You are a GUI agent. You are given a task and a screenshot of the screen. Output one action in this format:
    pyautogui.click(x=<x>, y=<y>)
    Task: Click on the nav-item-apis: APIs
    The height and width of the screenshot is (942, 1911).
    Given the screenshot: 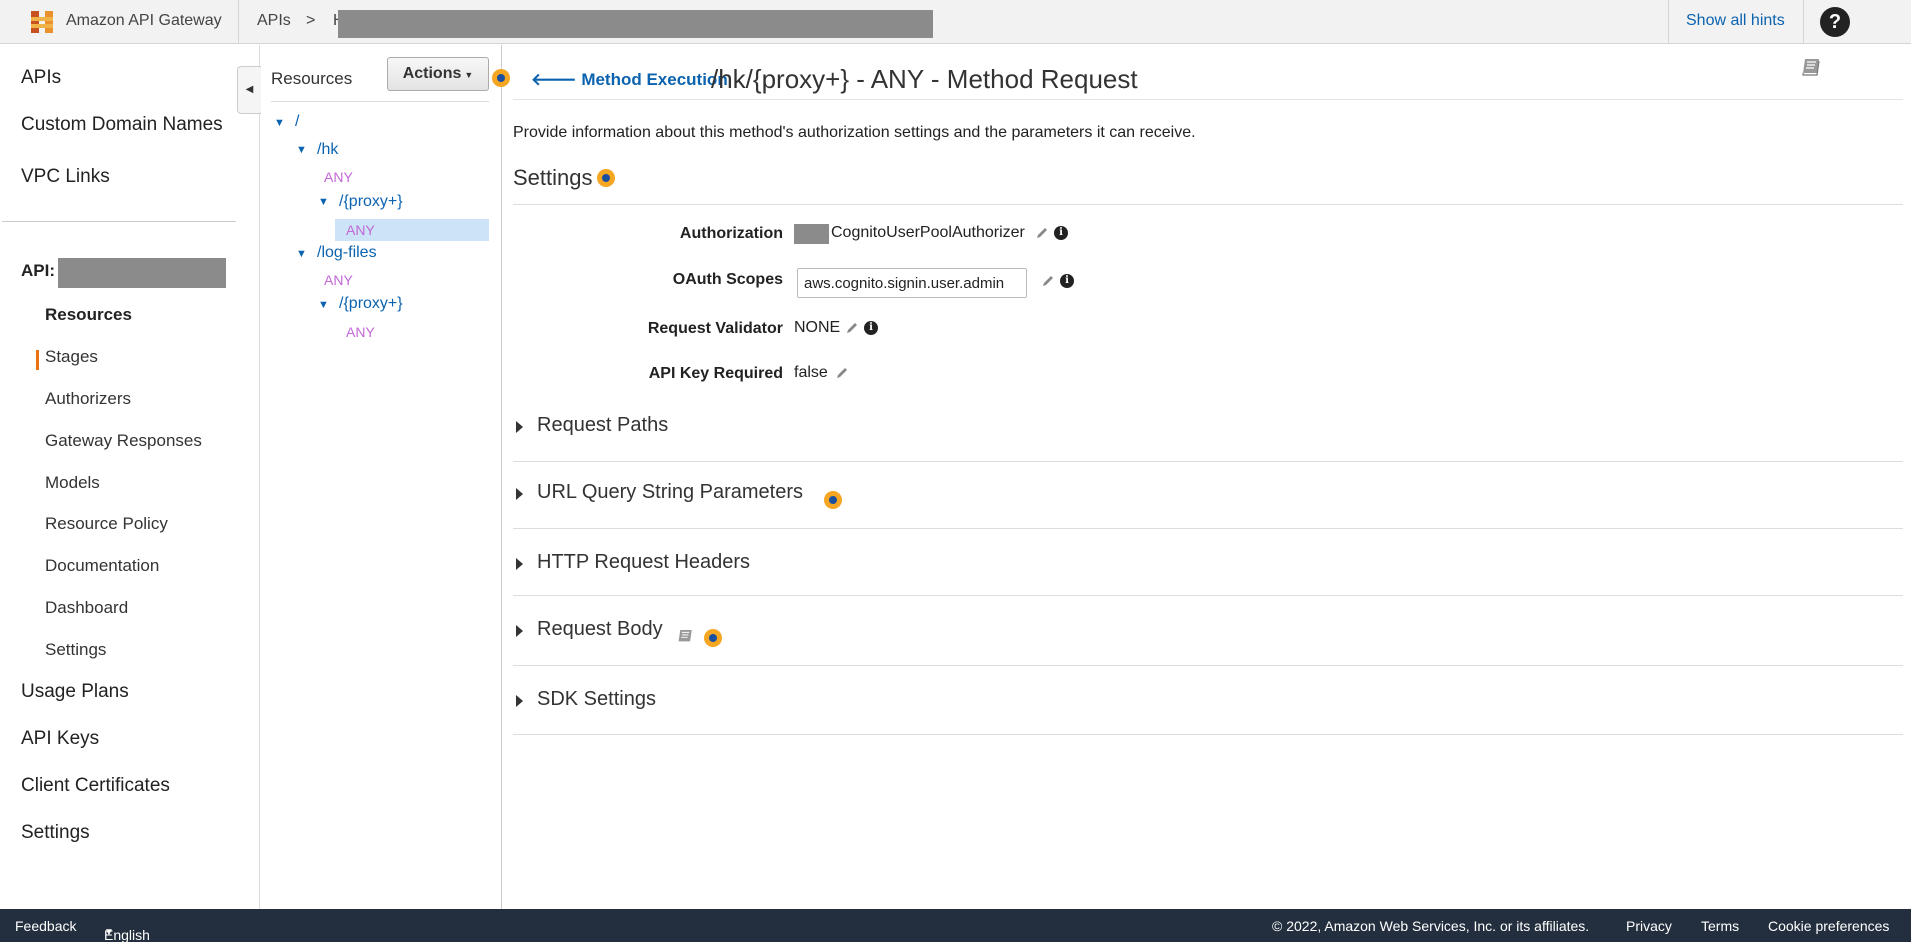 What is the action you would take?
    pyautogui.click(x=41, y=78)
    